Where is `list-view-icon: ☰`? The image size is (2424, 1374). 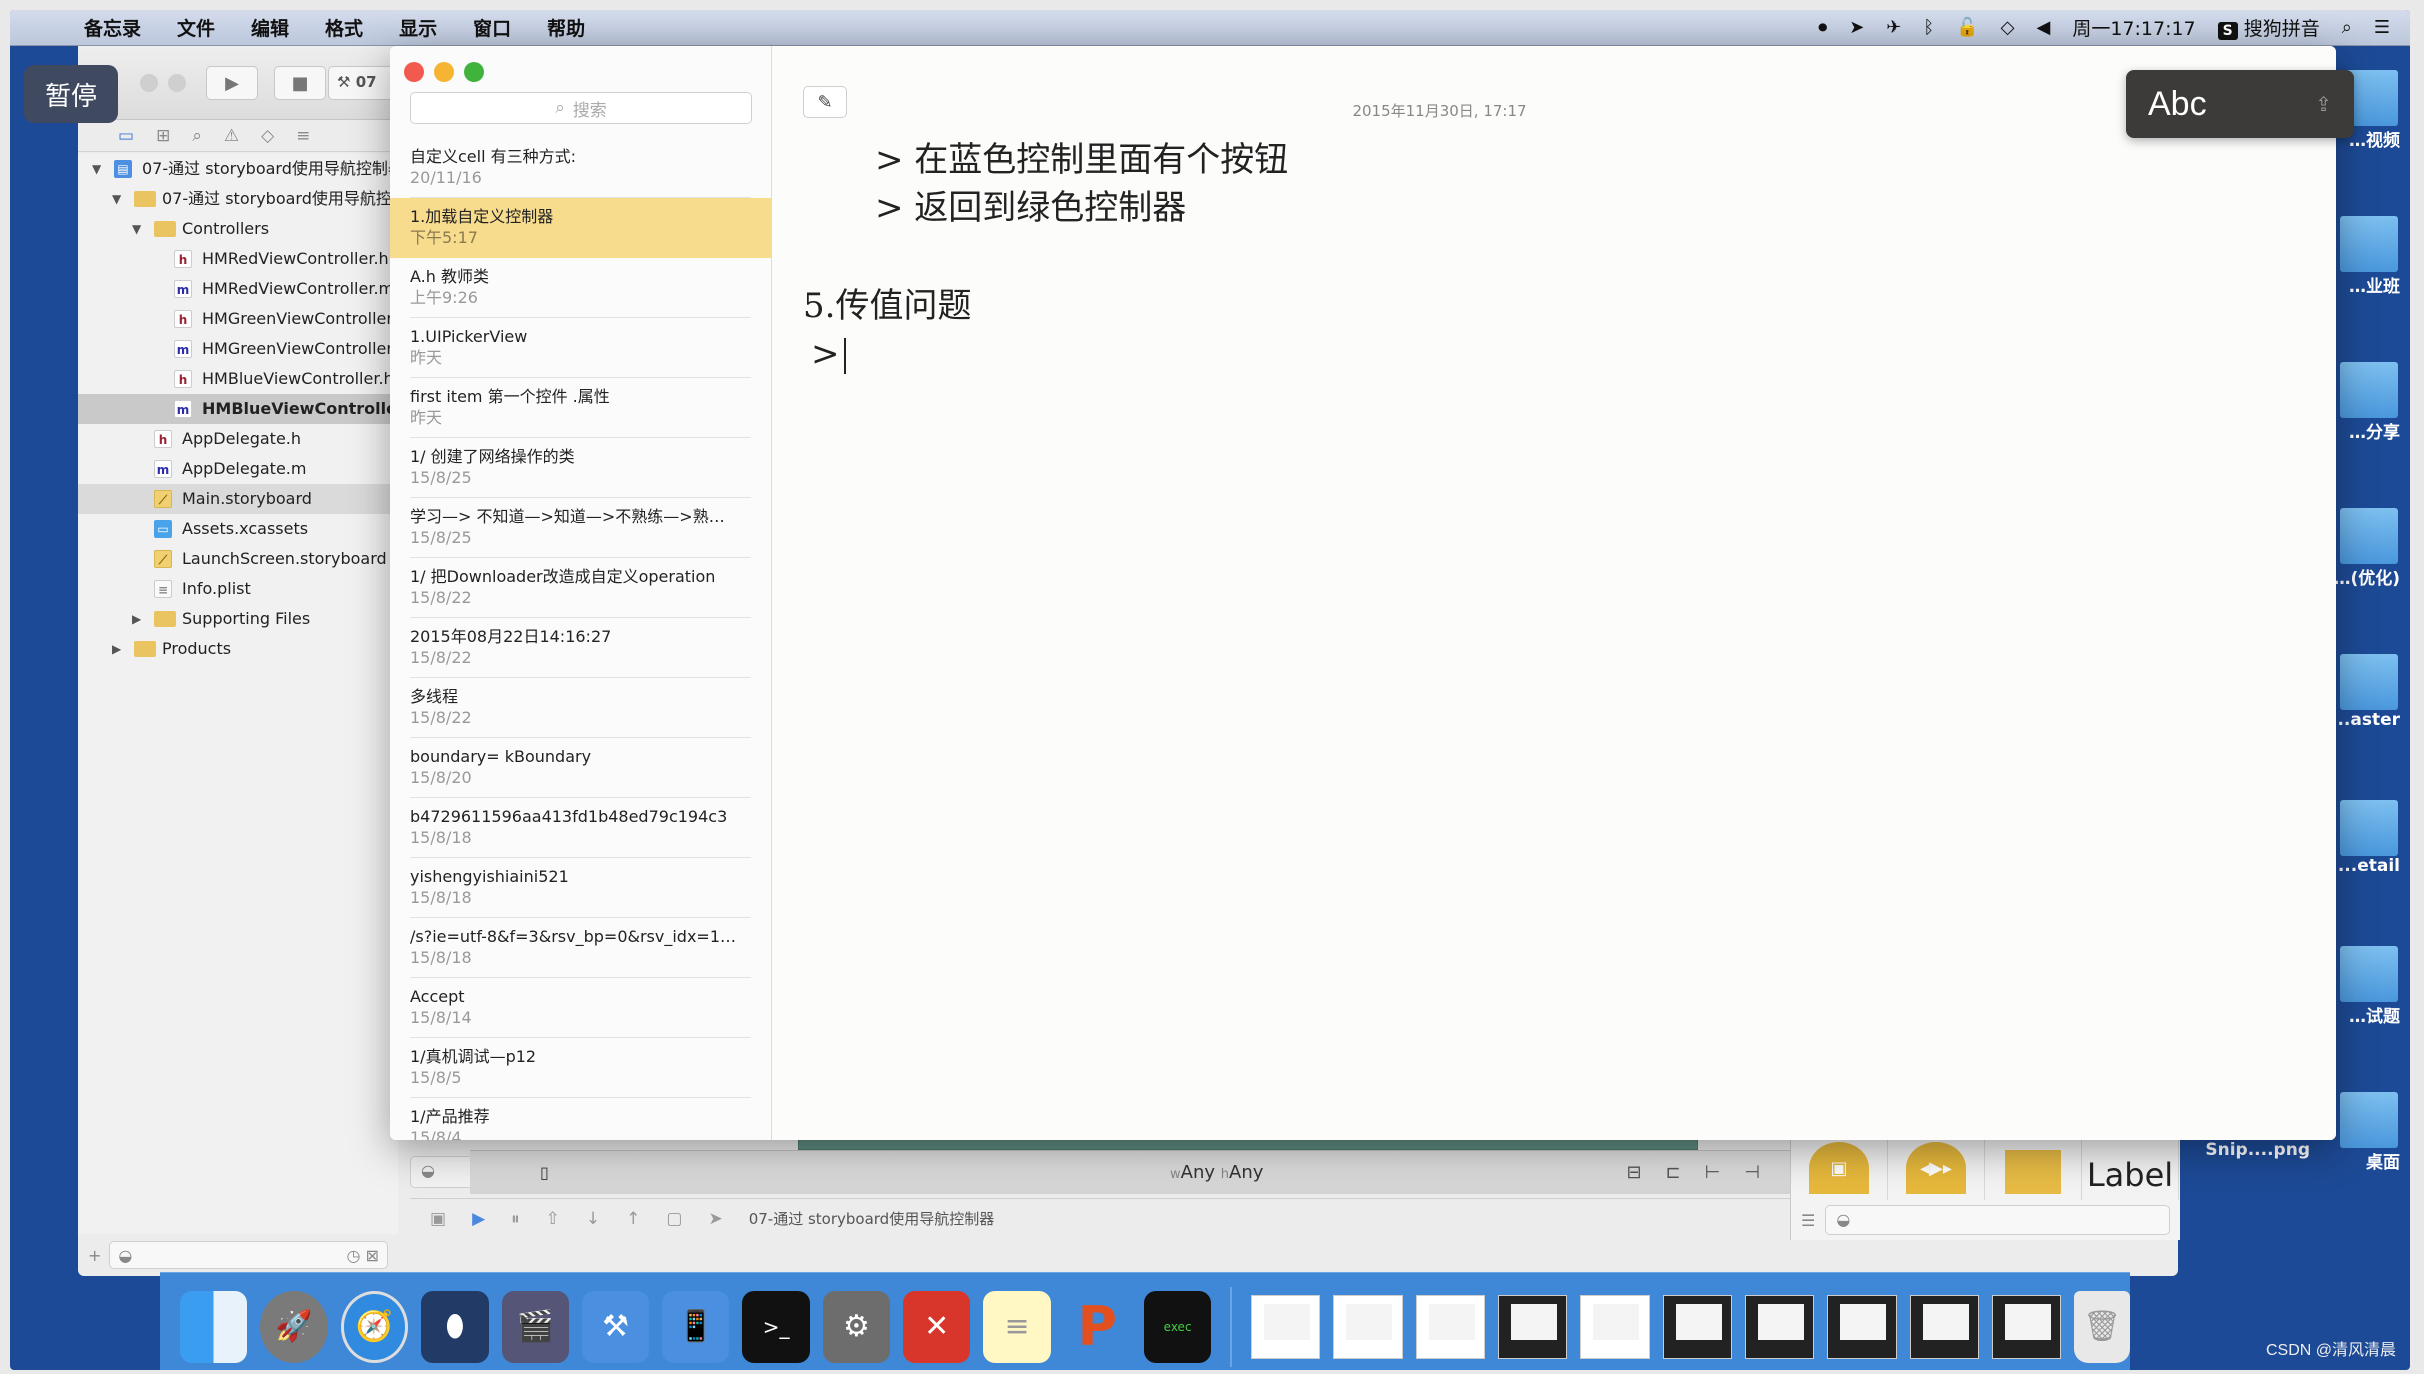
list-view-icon: ☰ is located at coordinates (1808, 1220).